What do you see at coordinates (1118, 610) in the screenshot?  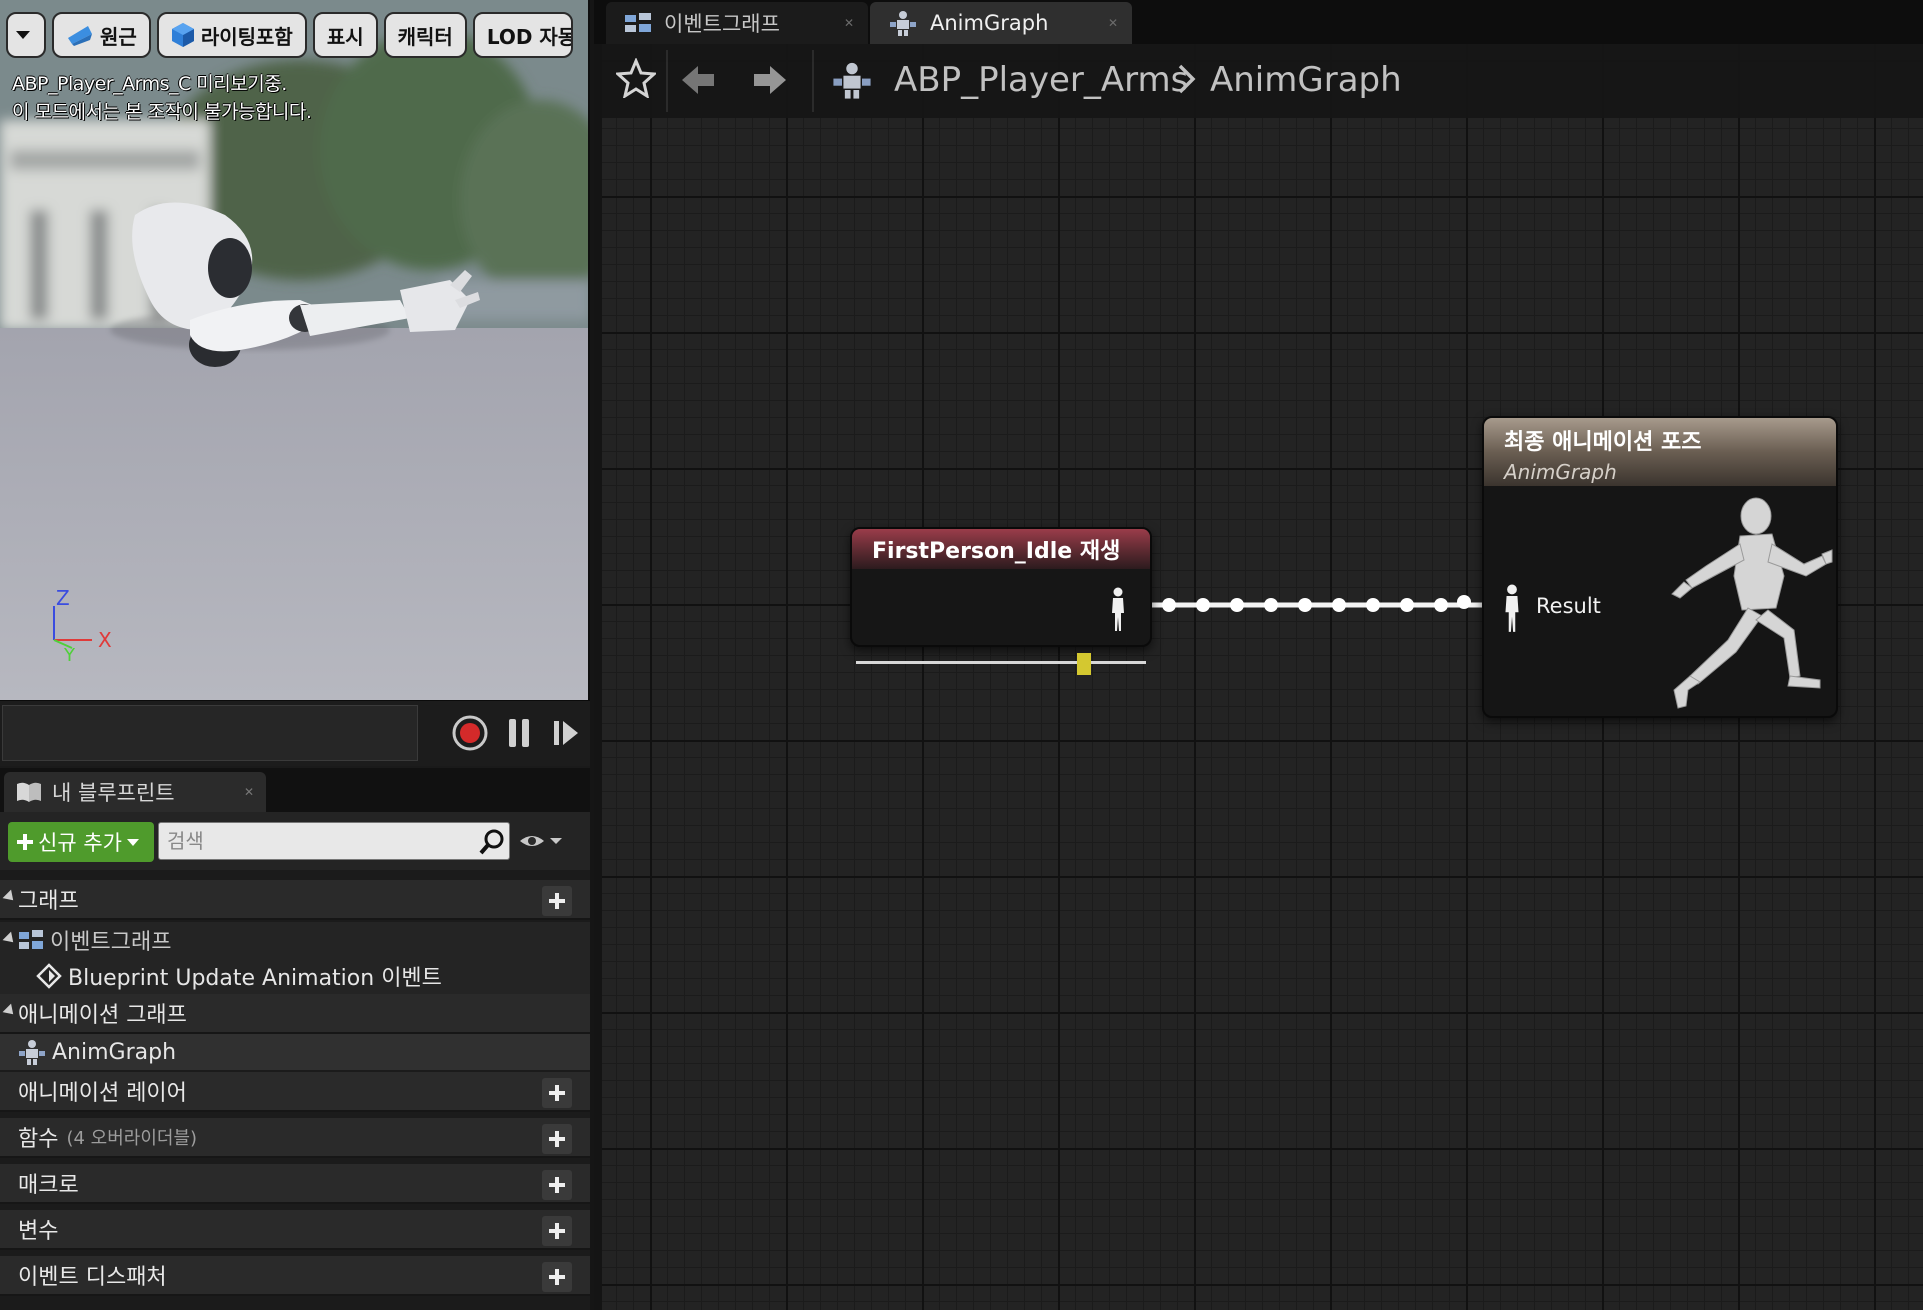 I see `pose-output-pin-icon` at bounding box center [1118, 610].